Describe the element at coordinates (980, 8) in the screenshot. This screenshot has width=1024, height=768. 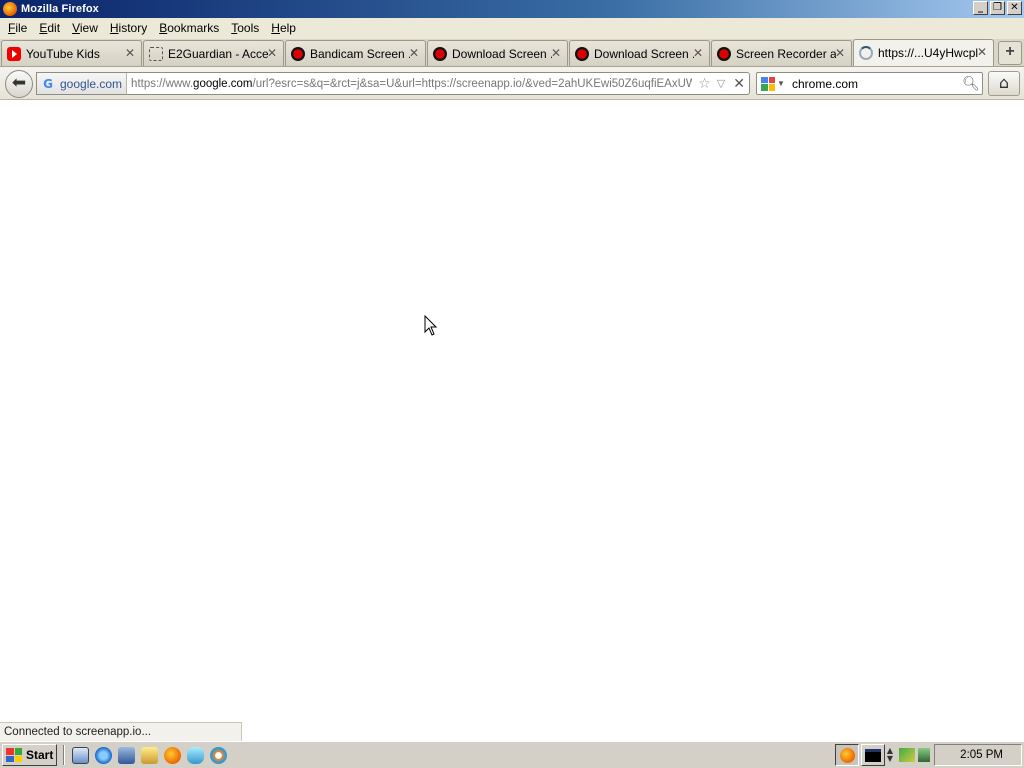
I see `minimize-button: _` at that location.